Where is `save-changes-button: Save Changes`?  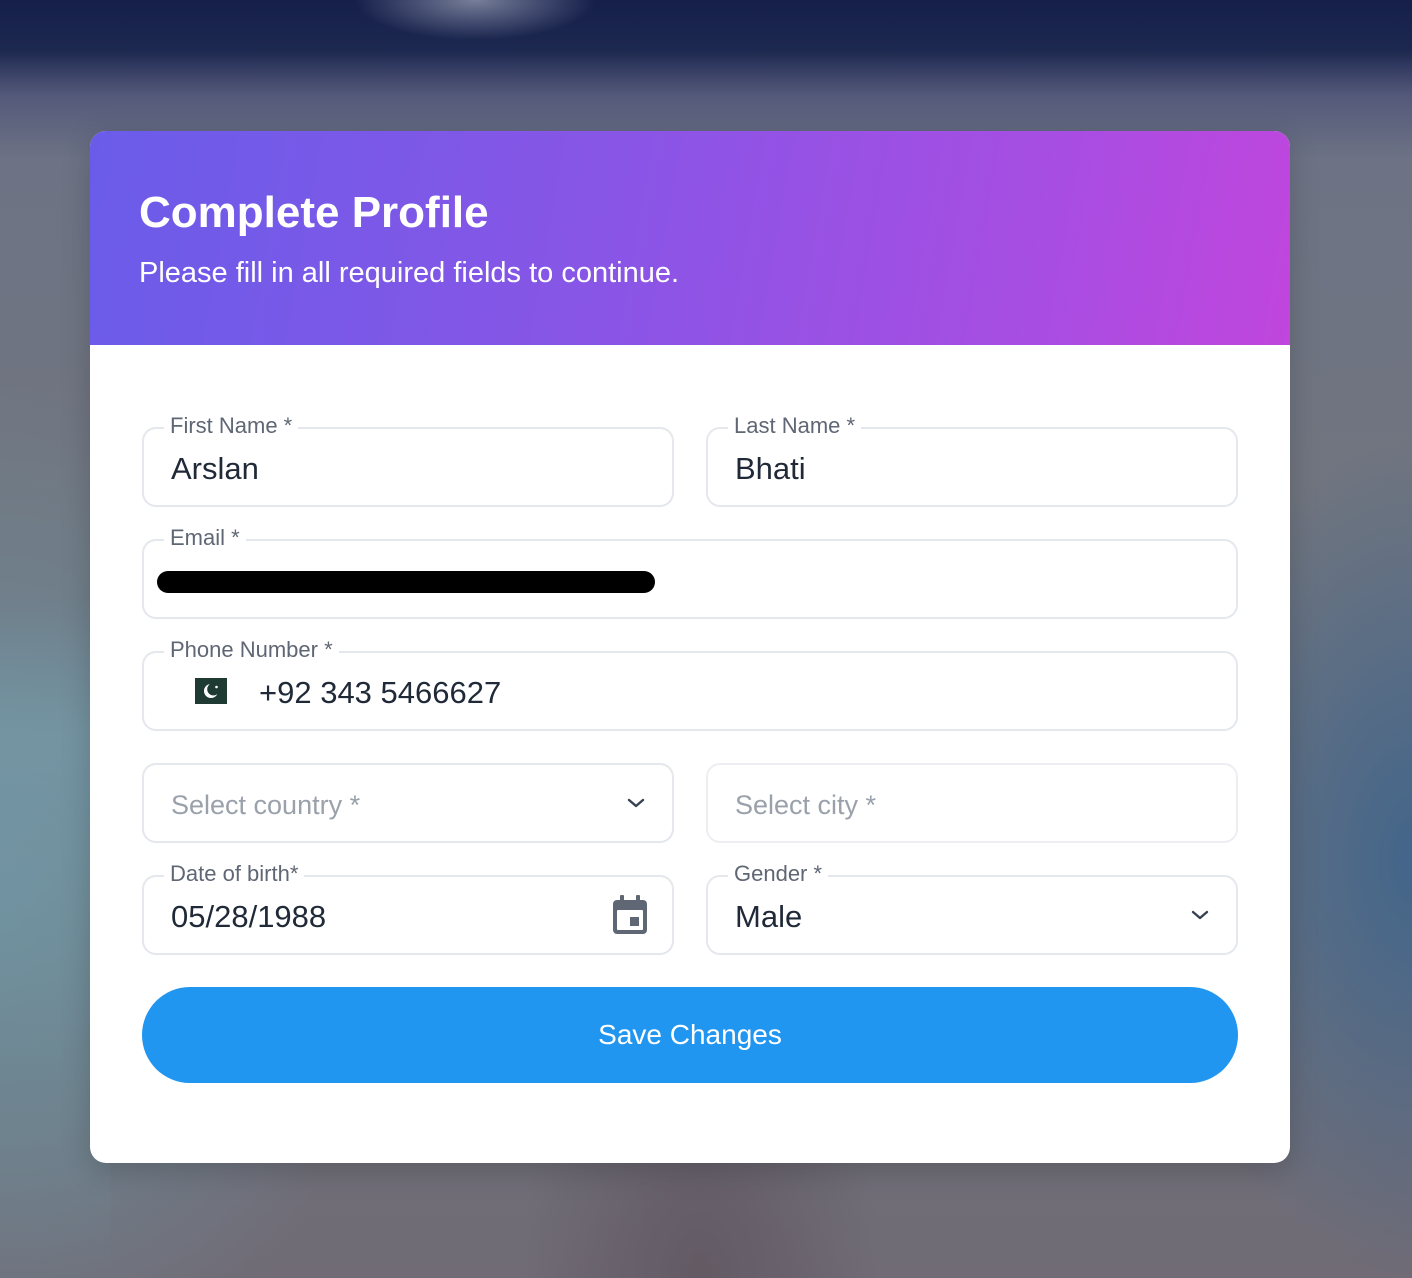 save-changes-button: Save Changes is located at coordinates (690, 1035).